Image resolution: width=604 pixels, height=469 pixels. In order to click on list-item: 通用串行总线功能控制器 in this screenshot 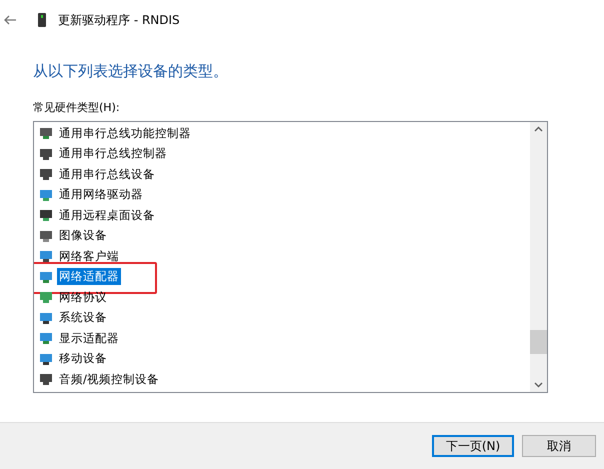, I will do `click(125, 133)`.